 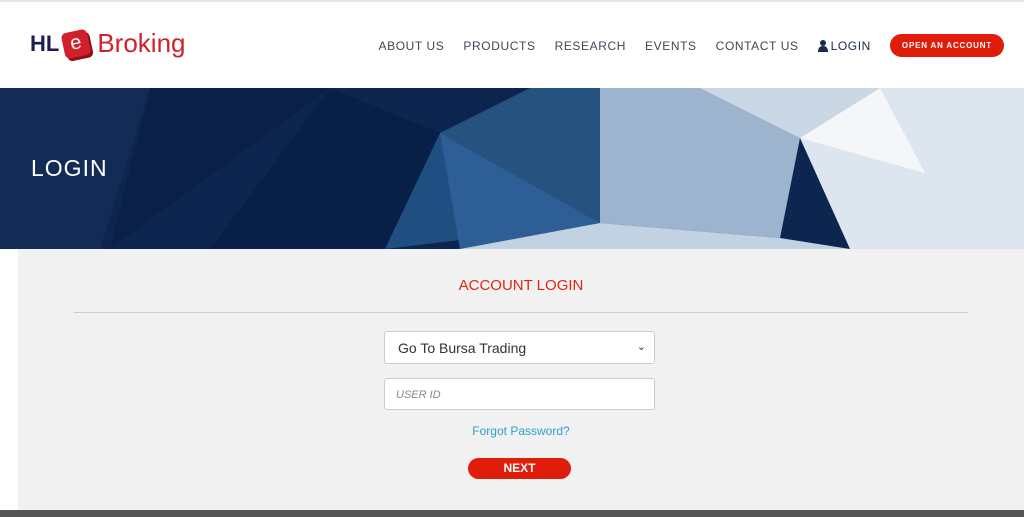 What do you see at coordinates (671, 46) in the screenshot?
I see `nav-events: EVENTS` at bounding box center [671, 46].